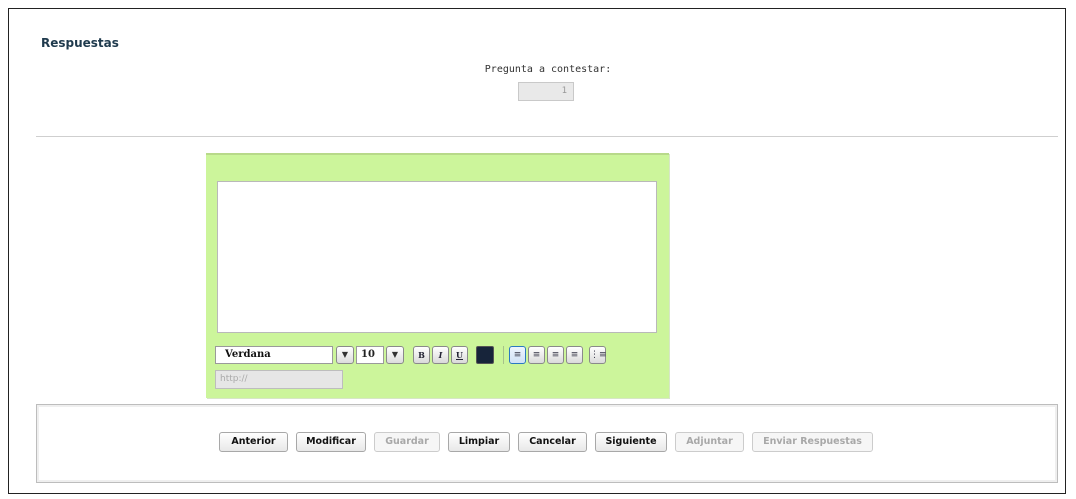  Describe the element at coordinates (812, 442) in the screenshot. I see `enviar-respuestas-button: Enviar Respuestas` at that location.